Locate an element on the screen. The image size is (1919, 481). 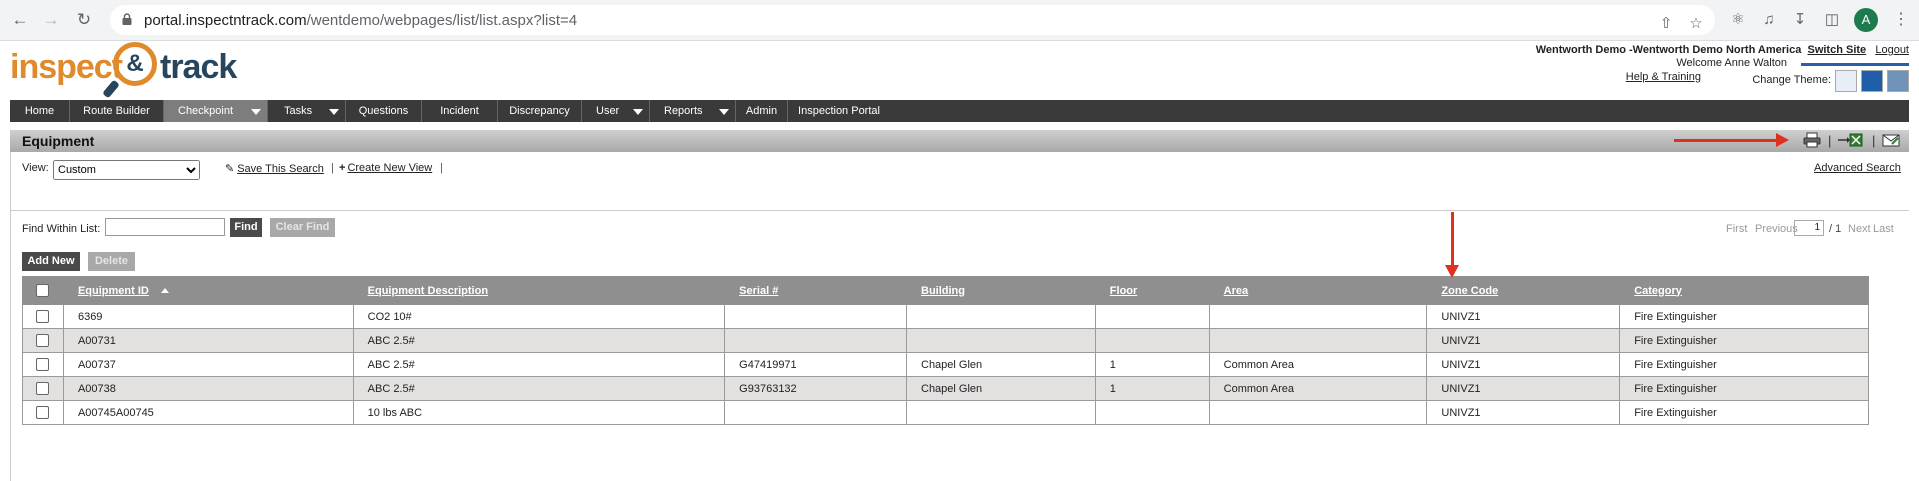
save-search-link: ✎ Save This Search is located at coordinates (274, 168).